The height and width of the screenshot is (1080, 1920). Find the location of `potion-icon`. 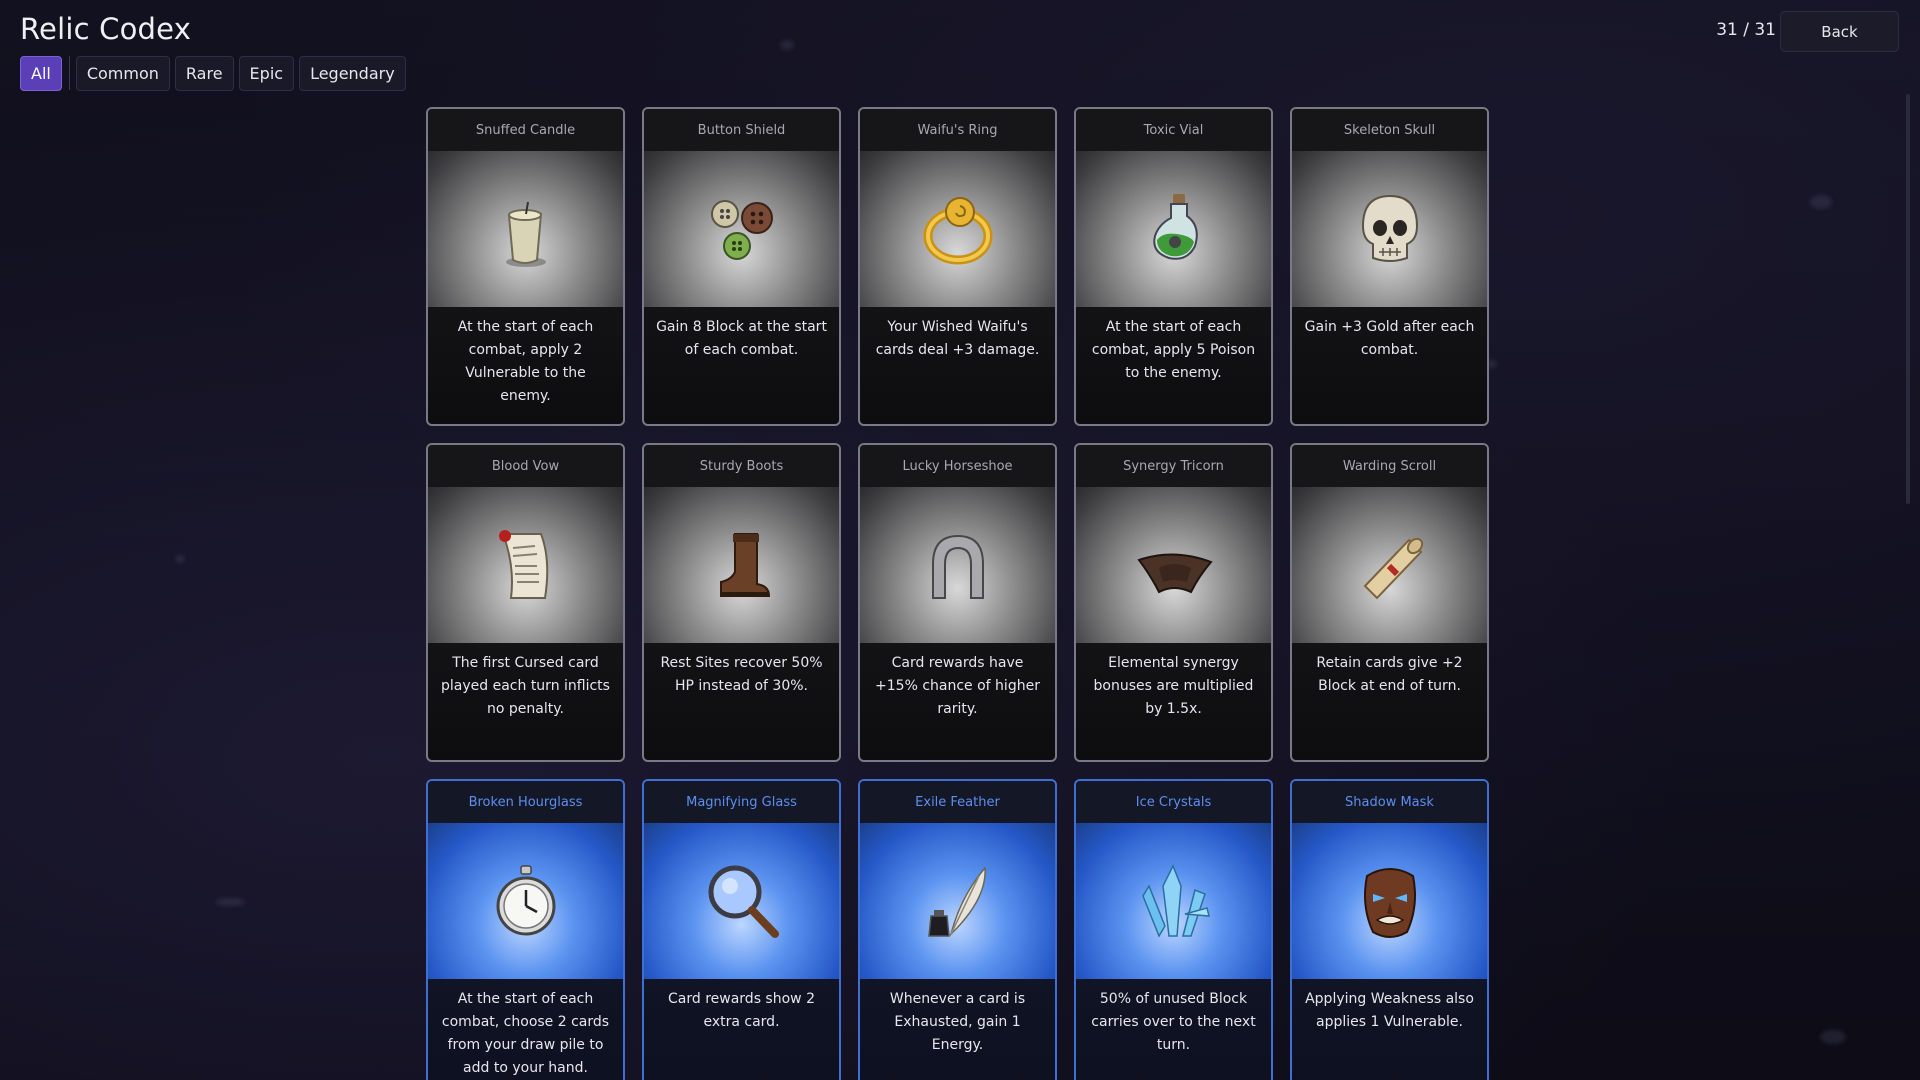

potion-icon is located at coordinates (1175, 227).